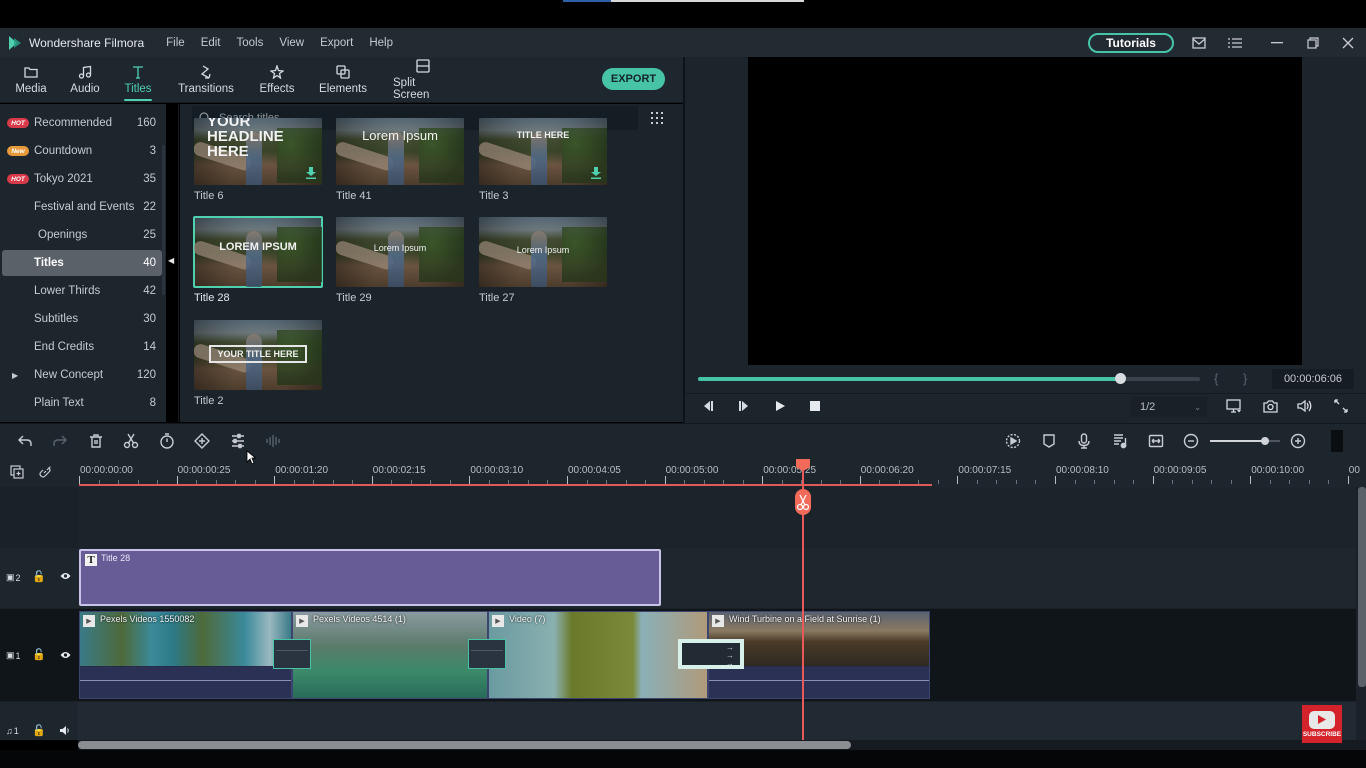  What do you see at coordinates (336, 43) in the screenshot?
I see `menu-export: Export` at bounding box center [336, 43].